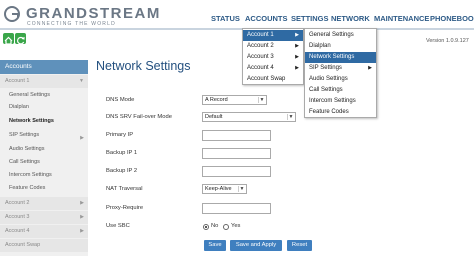  I want to click on menu-item-label: SIP Settings, so click(325, 68).